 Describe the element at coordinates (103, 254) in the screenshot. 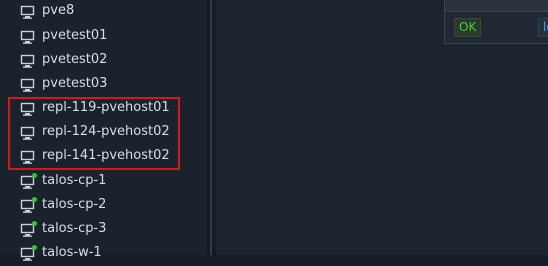

I see `tree-item-talos-w-1: talos-w-1` at that location.